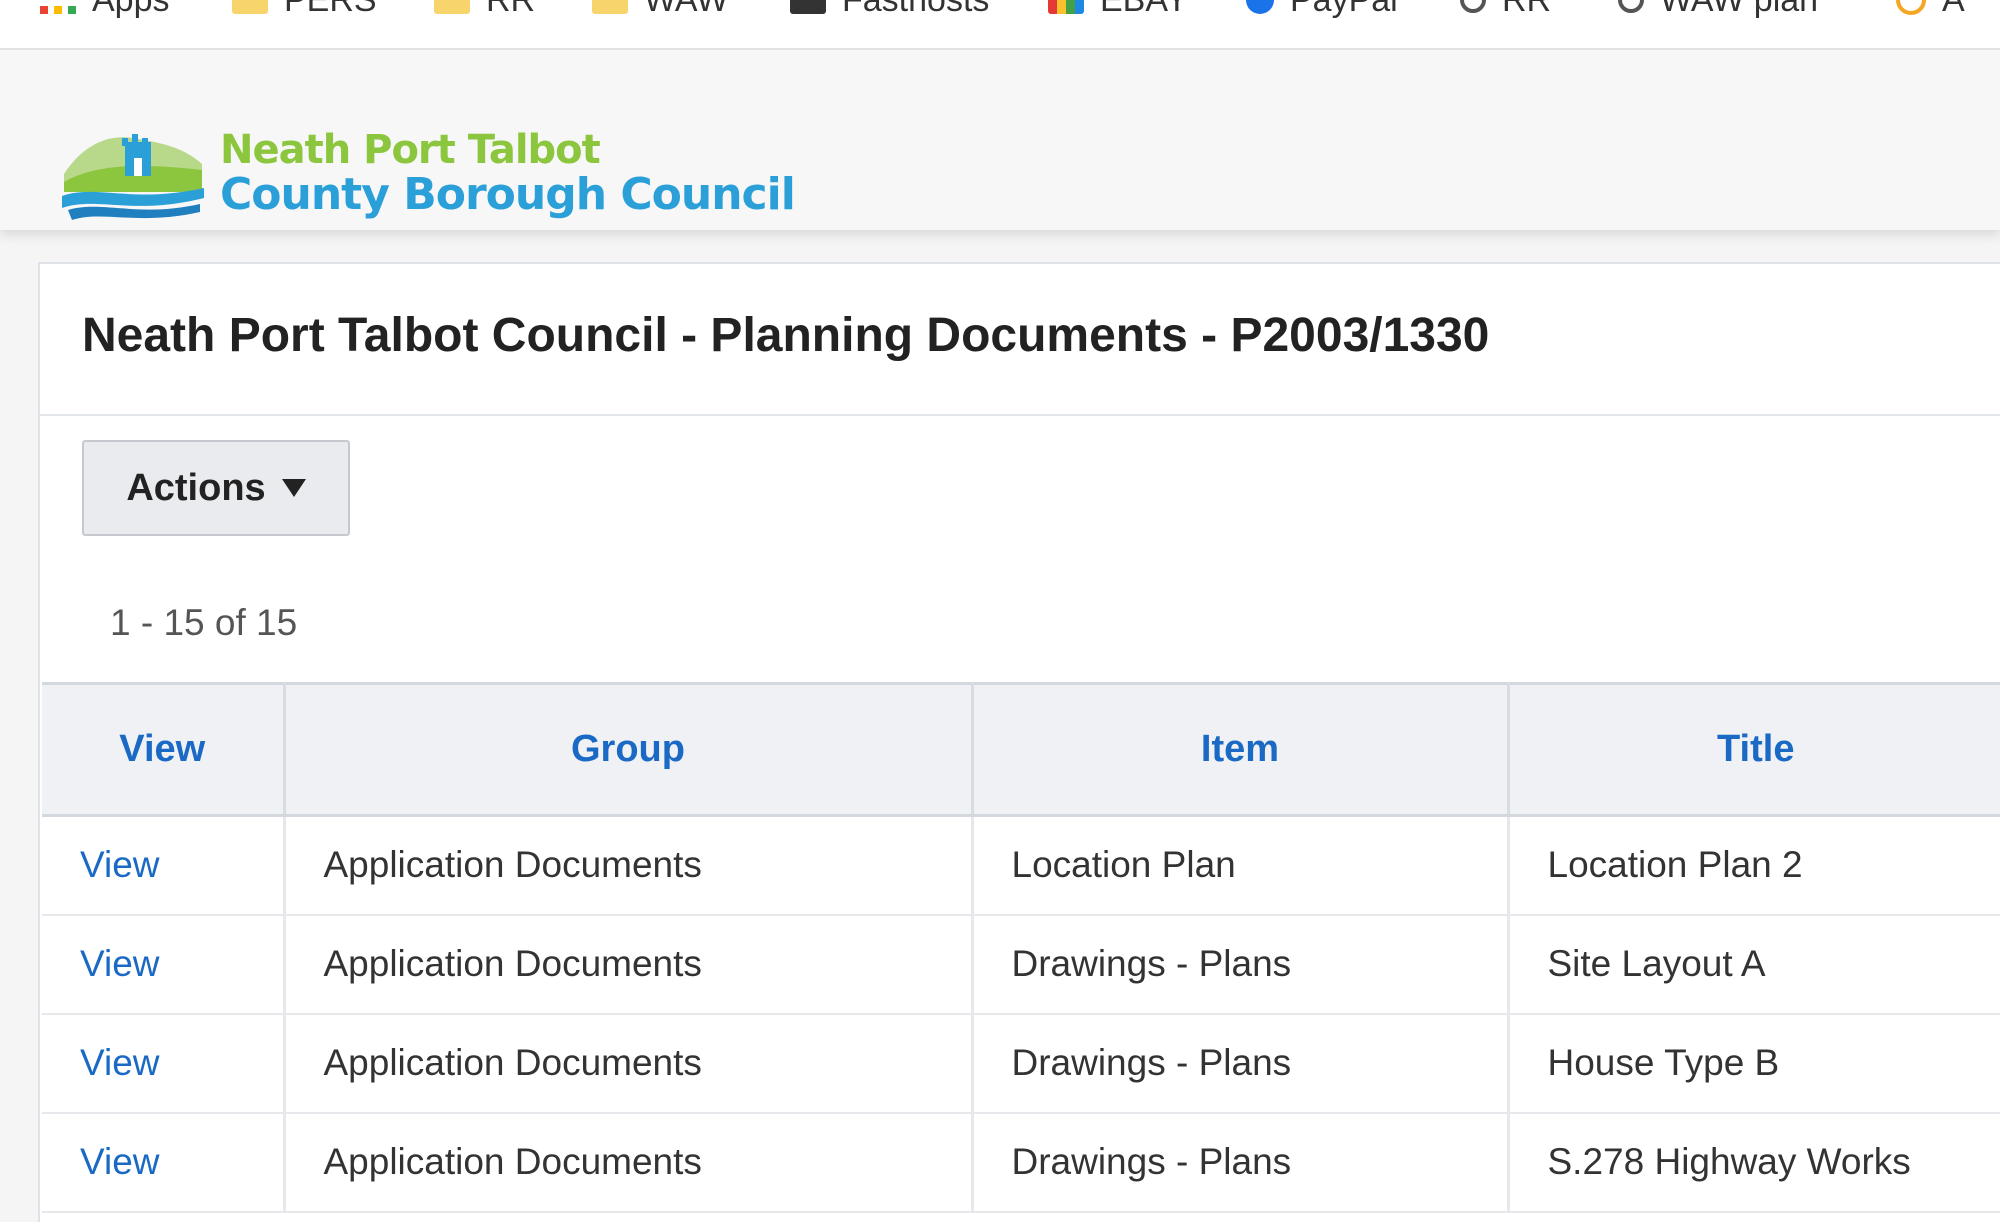 This screenshot has height=1222, width=2000. I want to click on column-header-group: Group, so click(629, 749).